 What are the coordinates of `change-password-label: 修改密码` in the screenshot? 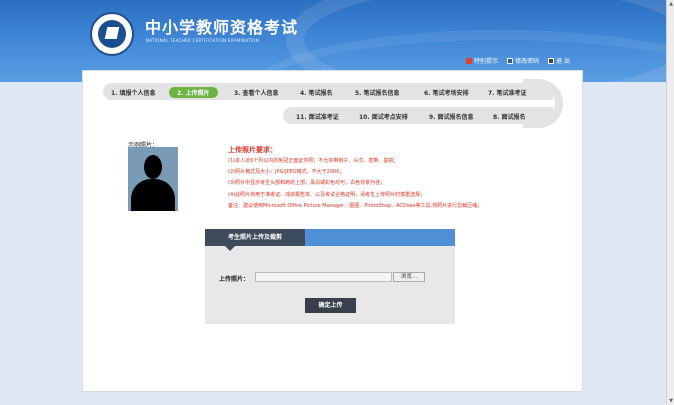 It's located at (527, 61).